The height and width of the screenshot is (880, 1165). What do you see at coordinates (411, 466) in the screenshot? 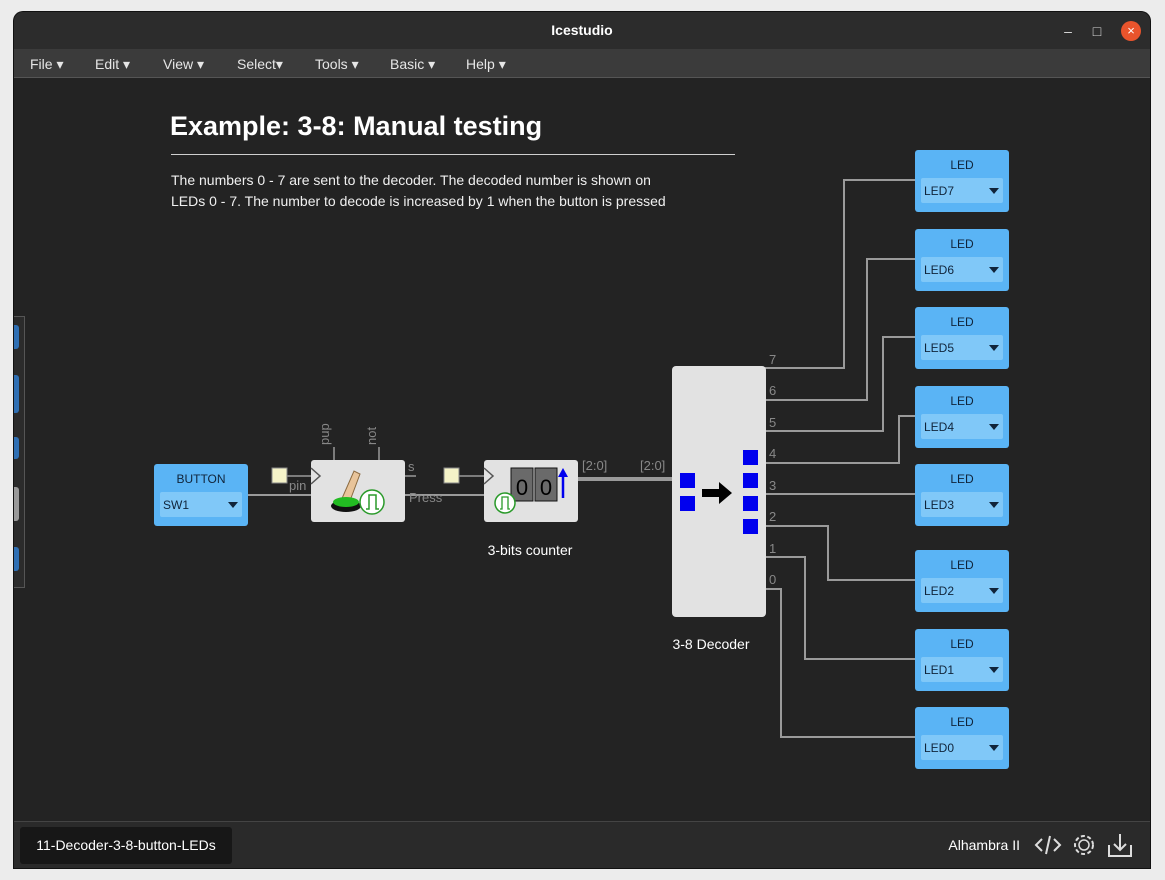
I see `s-port-label: s` at bounding box center [411, 466].